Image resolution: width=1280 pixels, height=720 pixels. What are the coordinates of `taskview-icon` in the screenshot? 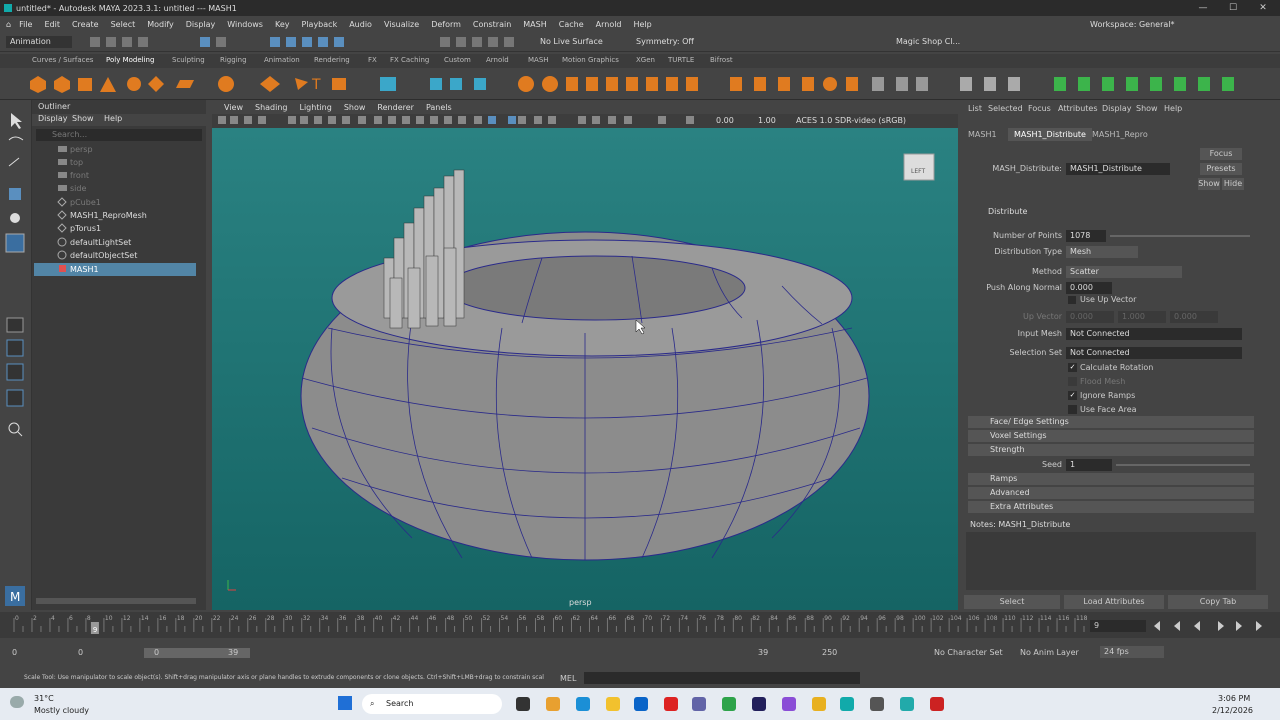 It's located at (523, 704).